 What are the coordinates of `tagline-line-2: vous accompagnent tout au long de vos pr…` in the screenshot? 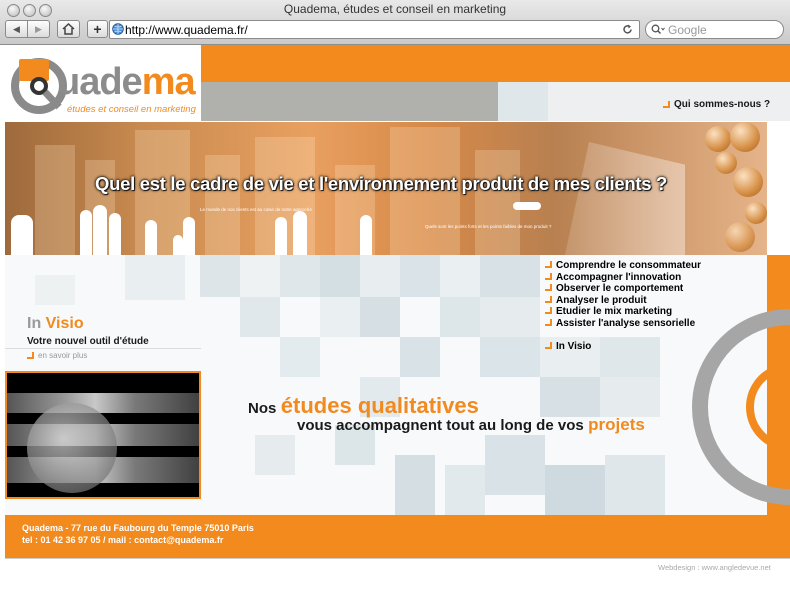 It's located at (471, 425).